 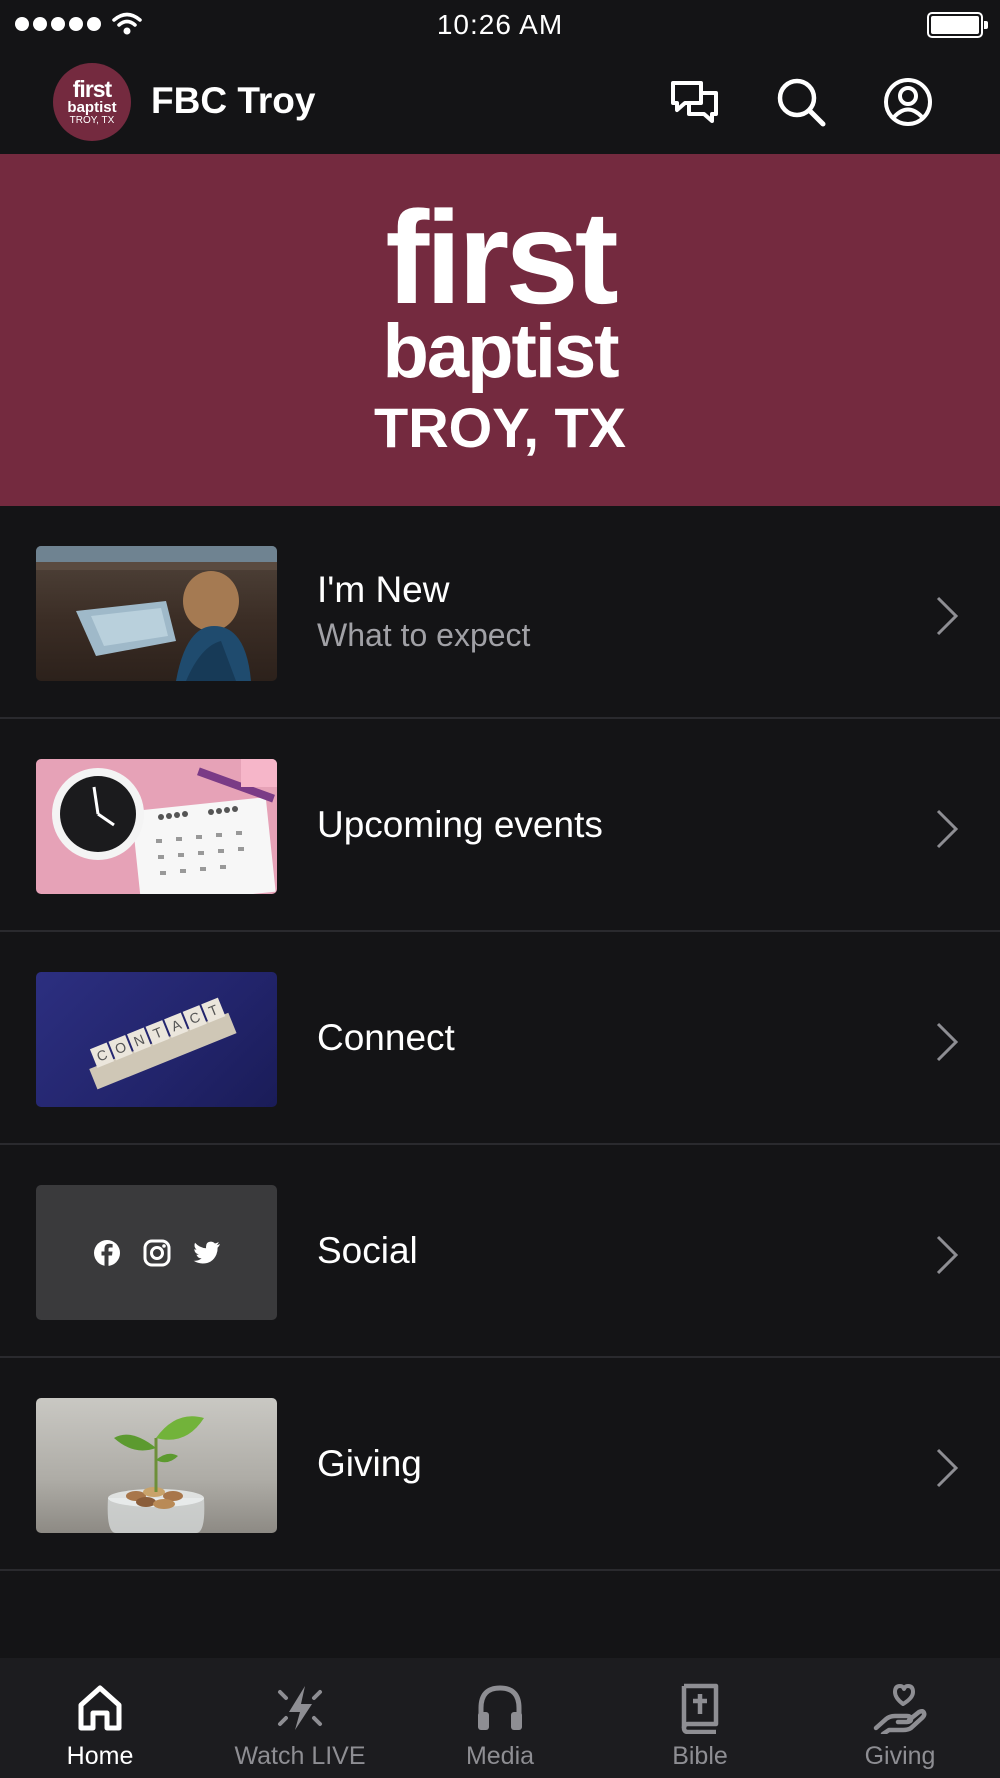 What do you see at coordinates (106, 1252) in the screenshot?
I see `facebook-icon` at bounding box center [106, 1252].